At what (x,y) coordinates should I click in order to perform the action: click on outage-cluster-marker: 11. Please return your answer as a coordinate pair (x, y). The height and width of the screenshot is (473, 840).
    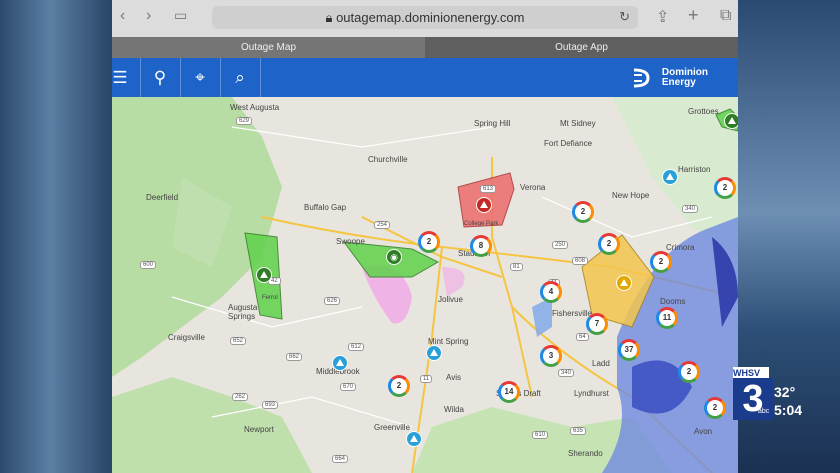
    Looking at the image, I should click on (667, 318).